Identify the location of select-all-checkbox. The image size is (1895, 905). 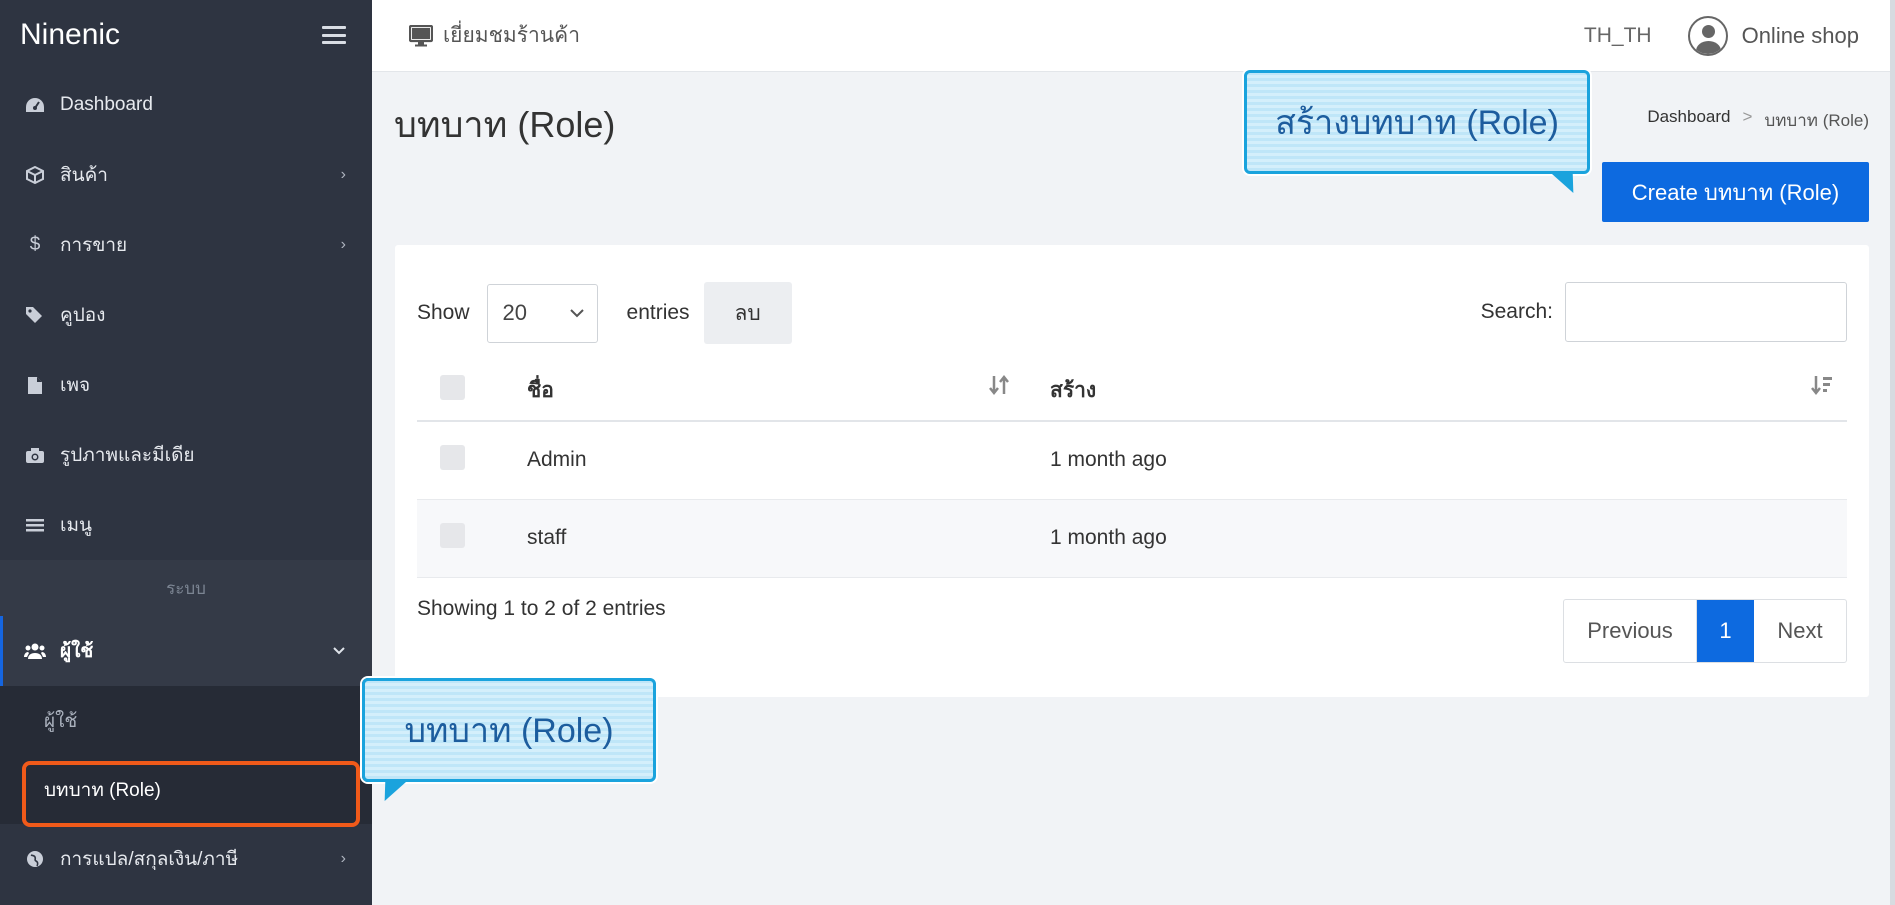
(452, 387).